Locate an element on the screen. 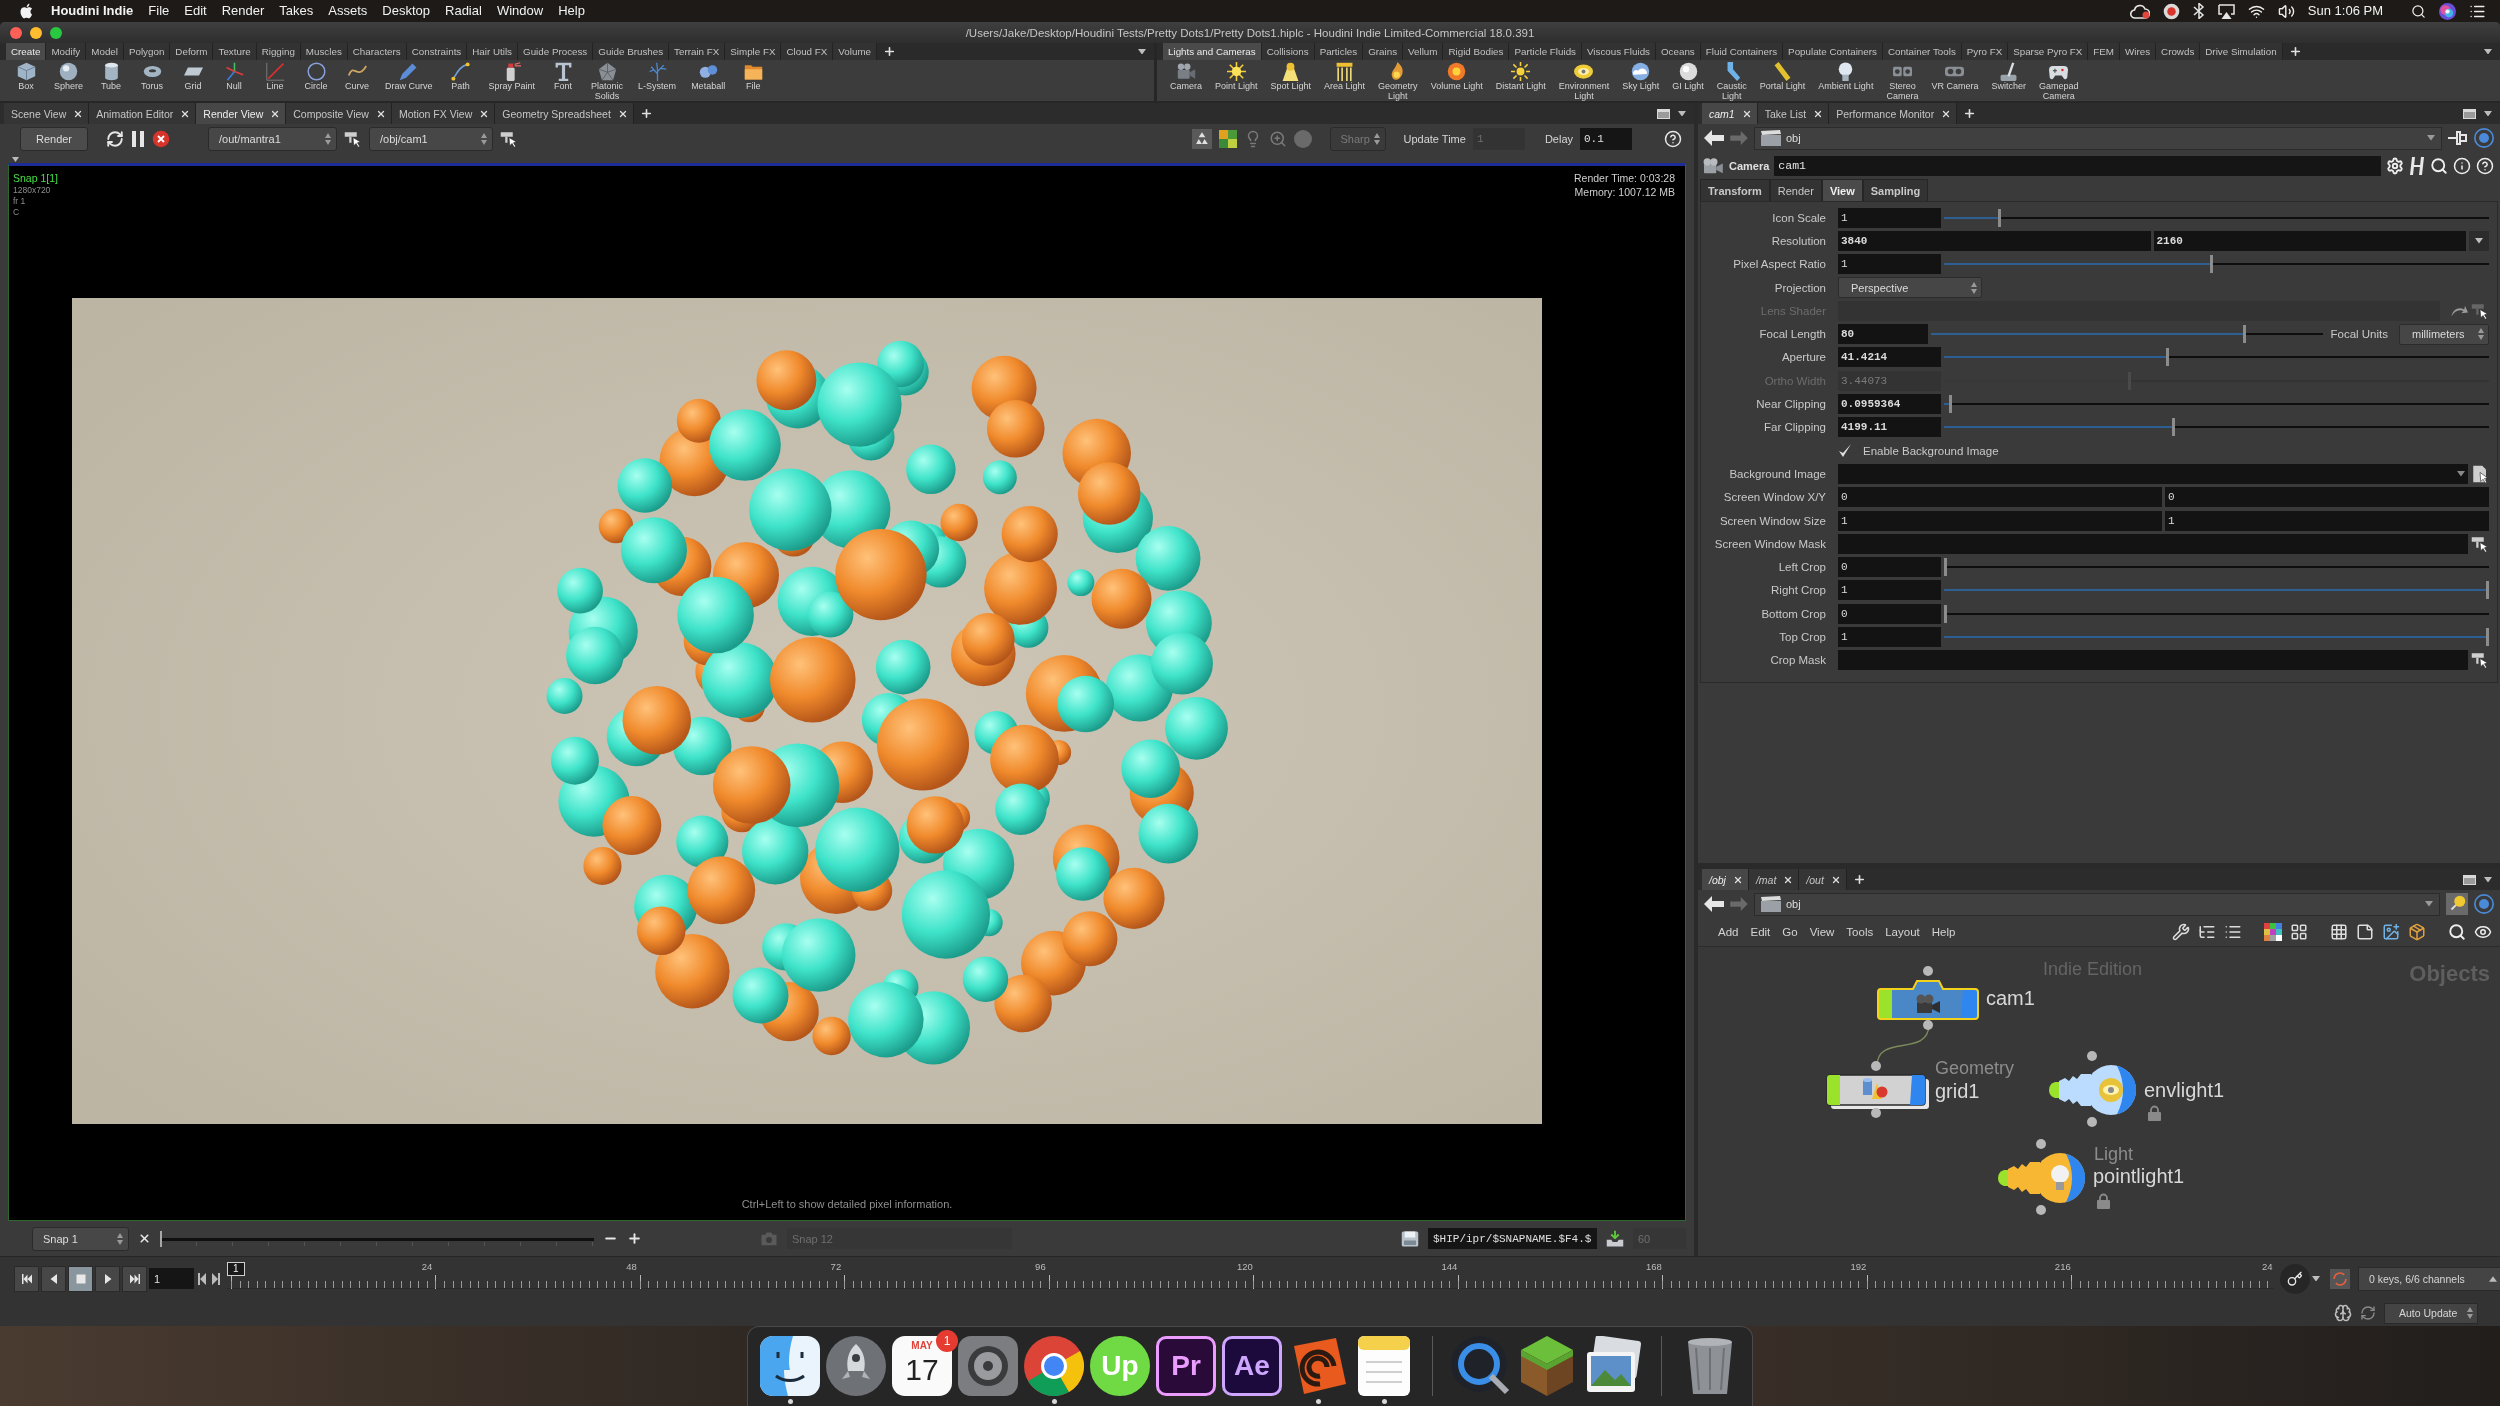  value-field: 80 is located at coordinates (1883, 334).